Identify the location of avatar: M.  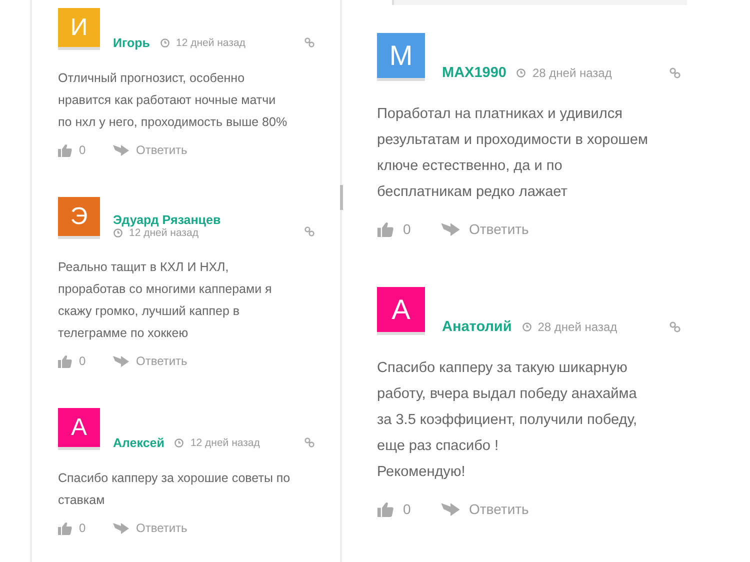
(401, 57).